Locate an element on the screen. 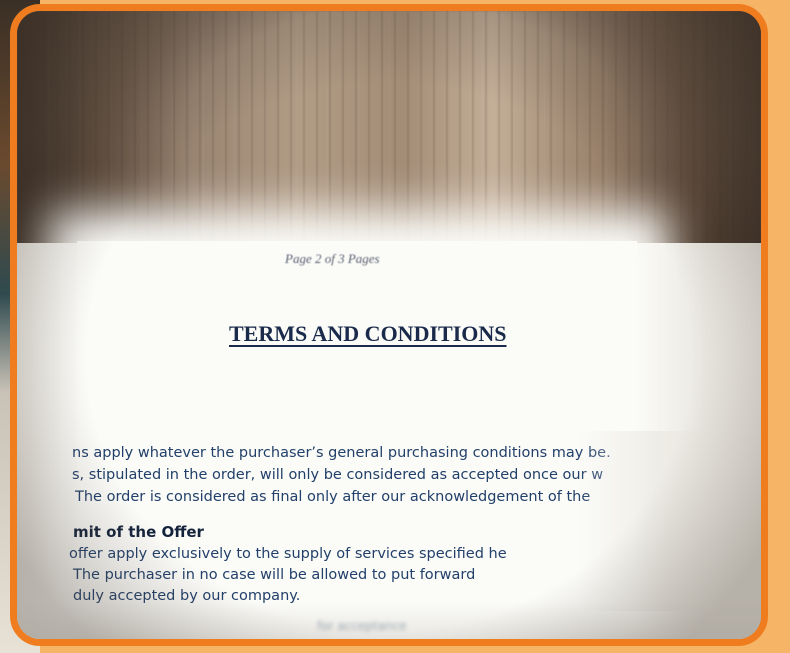 This screenshot has height=653, width=790. out-of-focus-edge is located at coordinates (669, 521).